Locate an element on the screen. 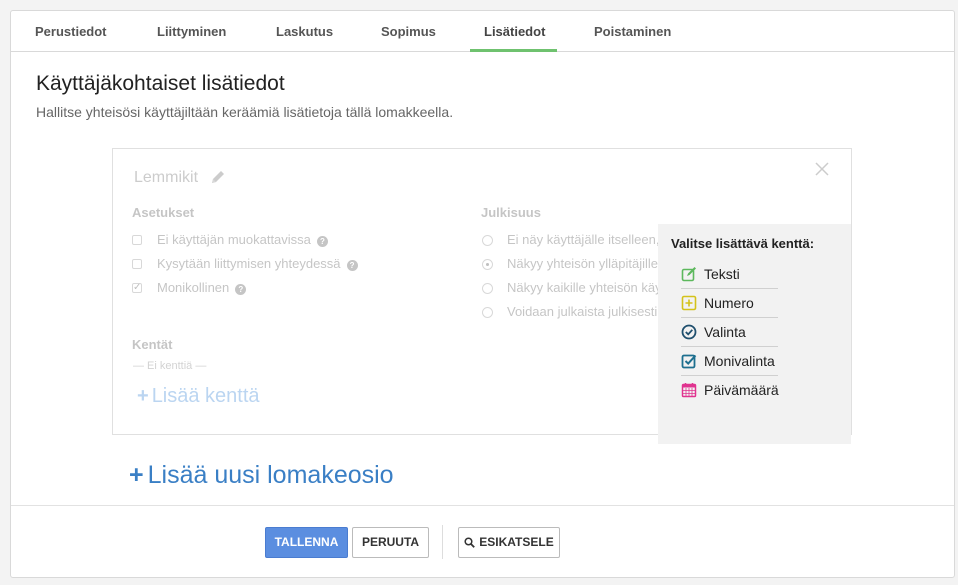 The image size is (958, 585). tab-laskutus: Laskutus is located at coordinates (304, 31).